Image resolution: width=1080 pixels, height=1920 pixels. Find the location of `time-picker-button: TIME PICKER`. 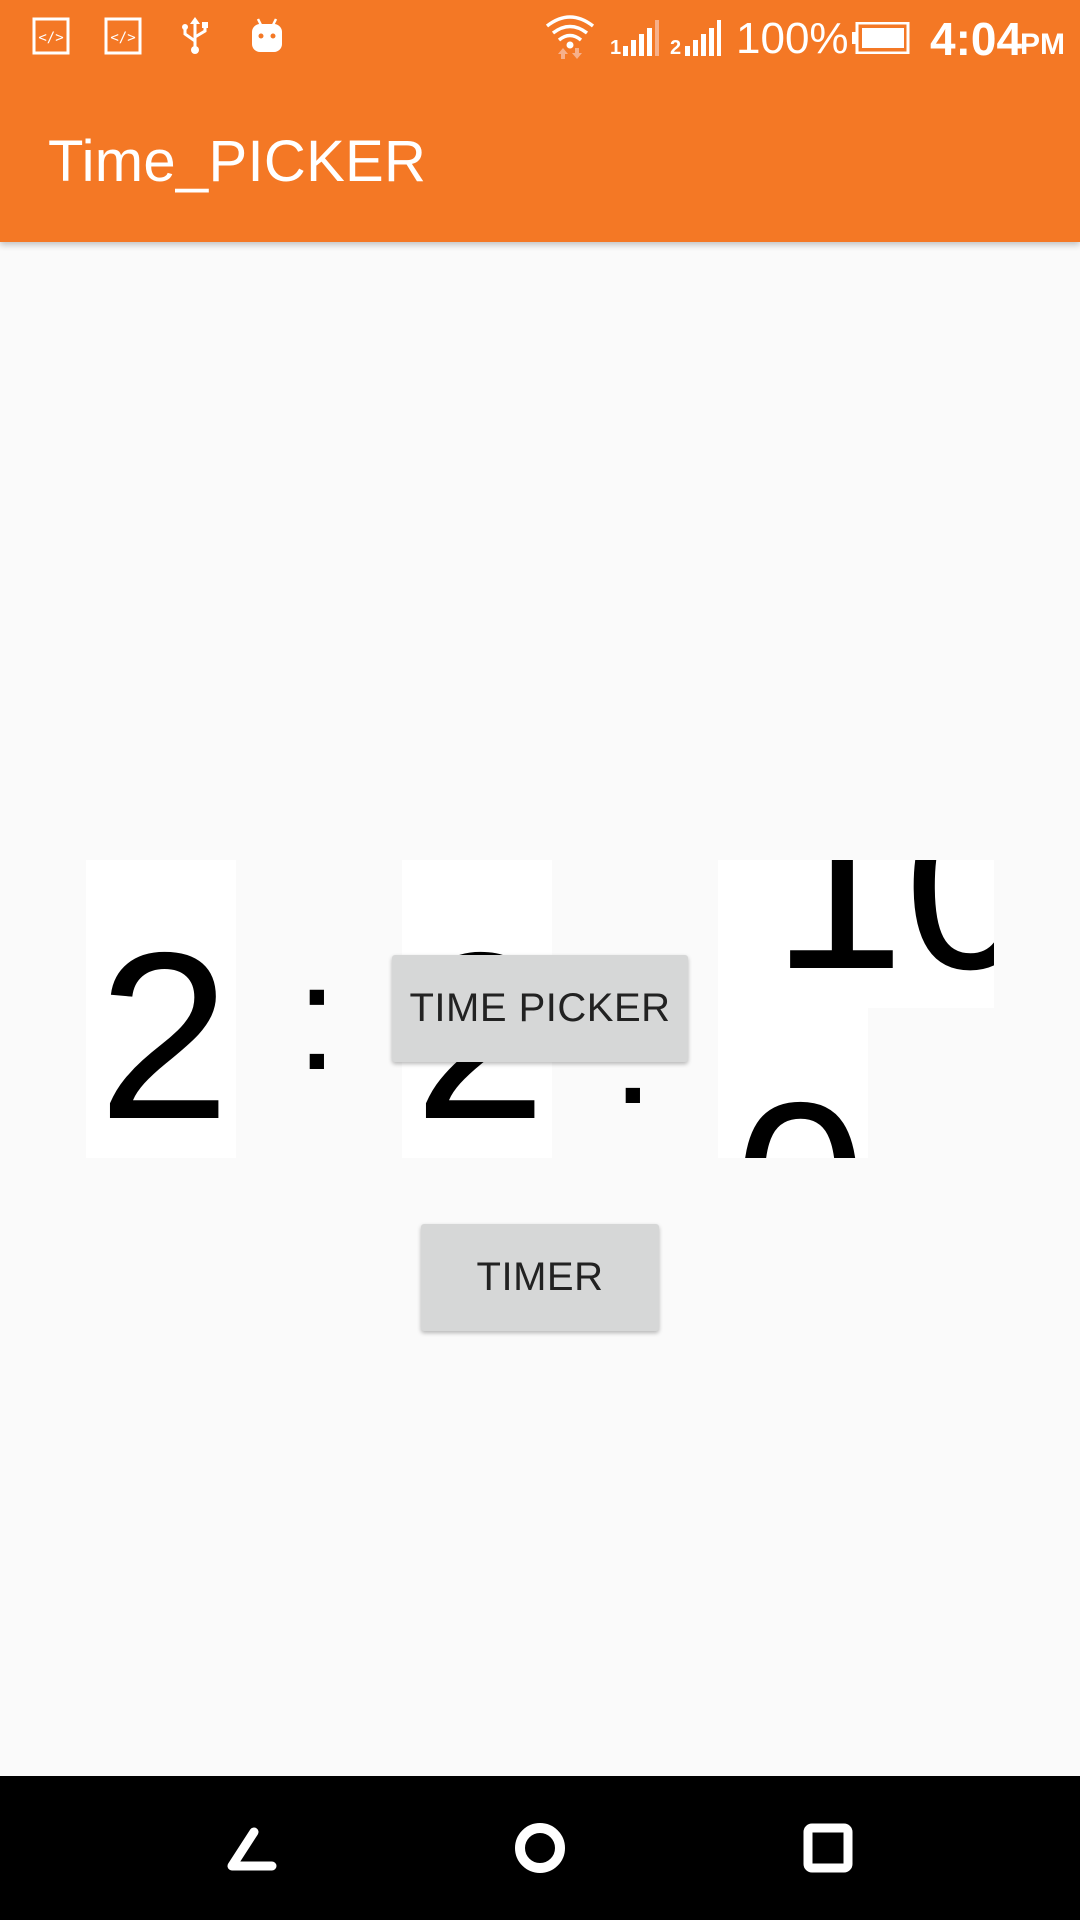

time-picker-button: TIME PICKER is located at coordinates (540, 1008).